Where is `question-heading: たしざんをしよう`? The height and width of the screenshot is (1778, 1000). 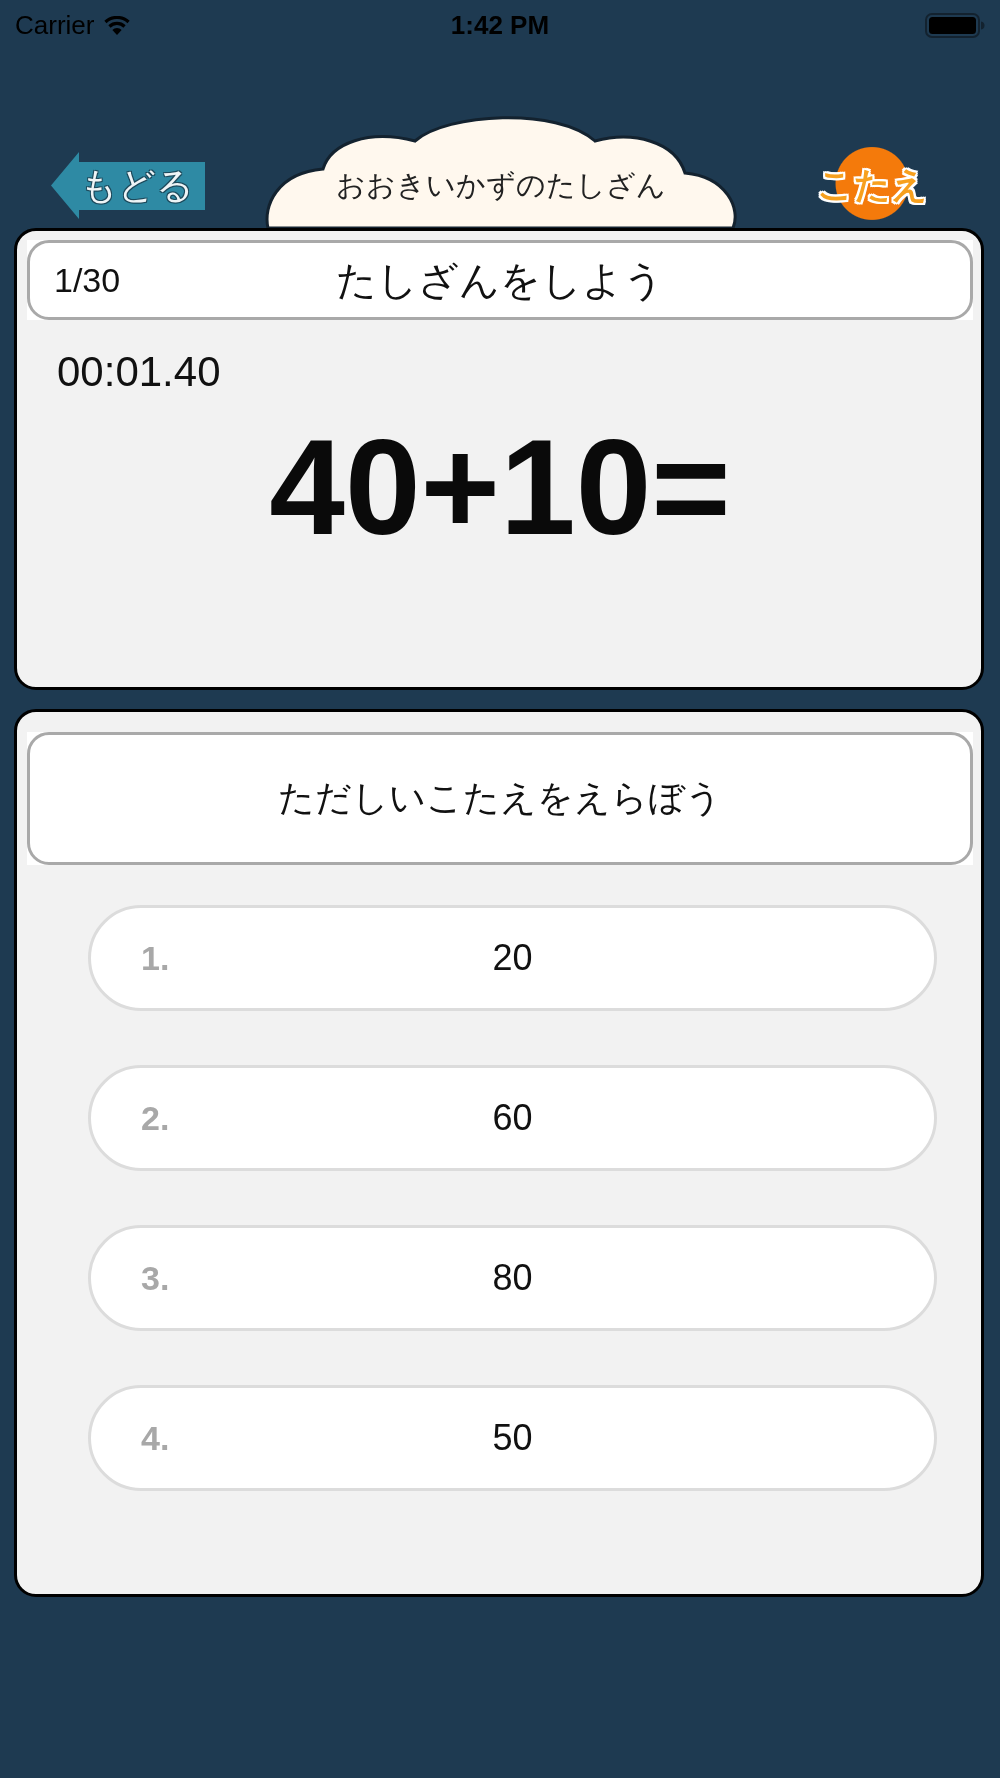
question-heading: たしざんをしよう is located at coordinates (500, 280).